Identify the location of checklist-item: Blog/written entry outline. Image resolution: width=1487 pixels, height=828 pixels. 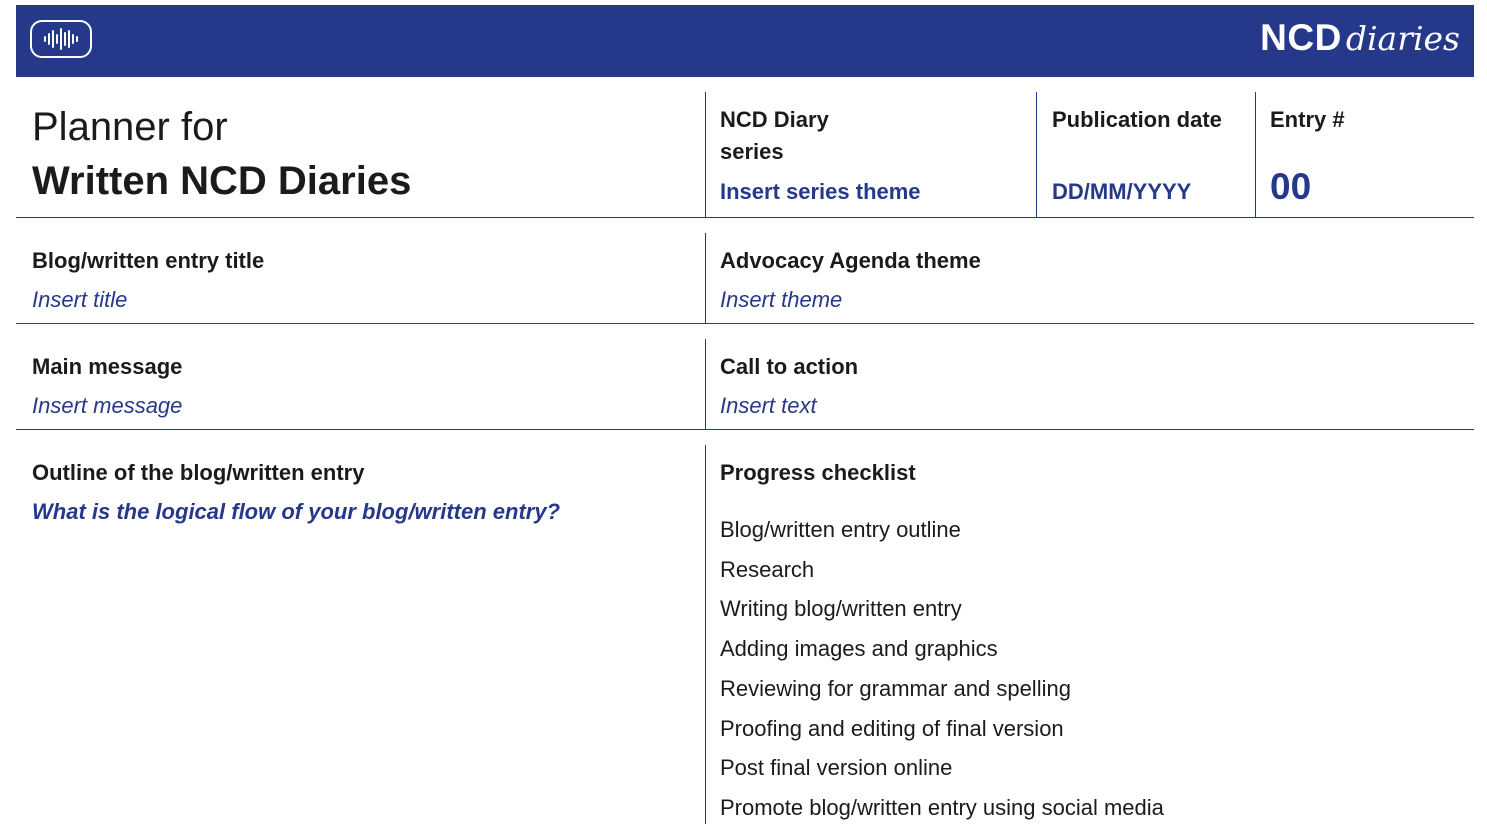
(942, 530).